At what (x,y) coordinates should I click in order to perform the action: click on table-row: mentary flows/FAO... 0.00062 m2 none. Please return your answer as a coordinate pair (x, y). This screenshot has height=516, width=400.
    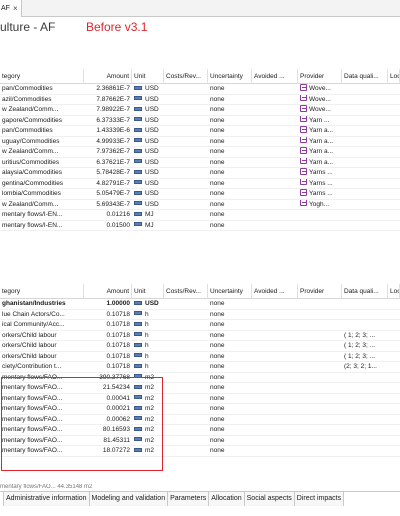
    Looking at the image, I should click on (200, 420).